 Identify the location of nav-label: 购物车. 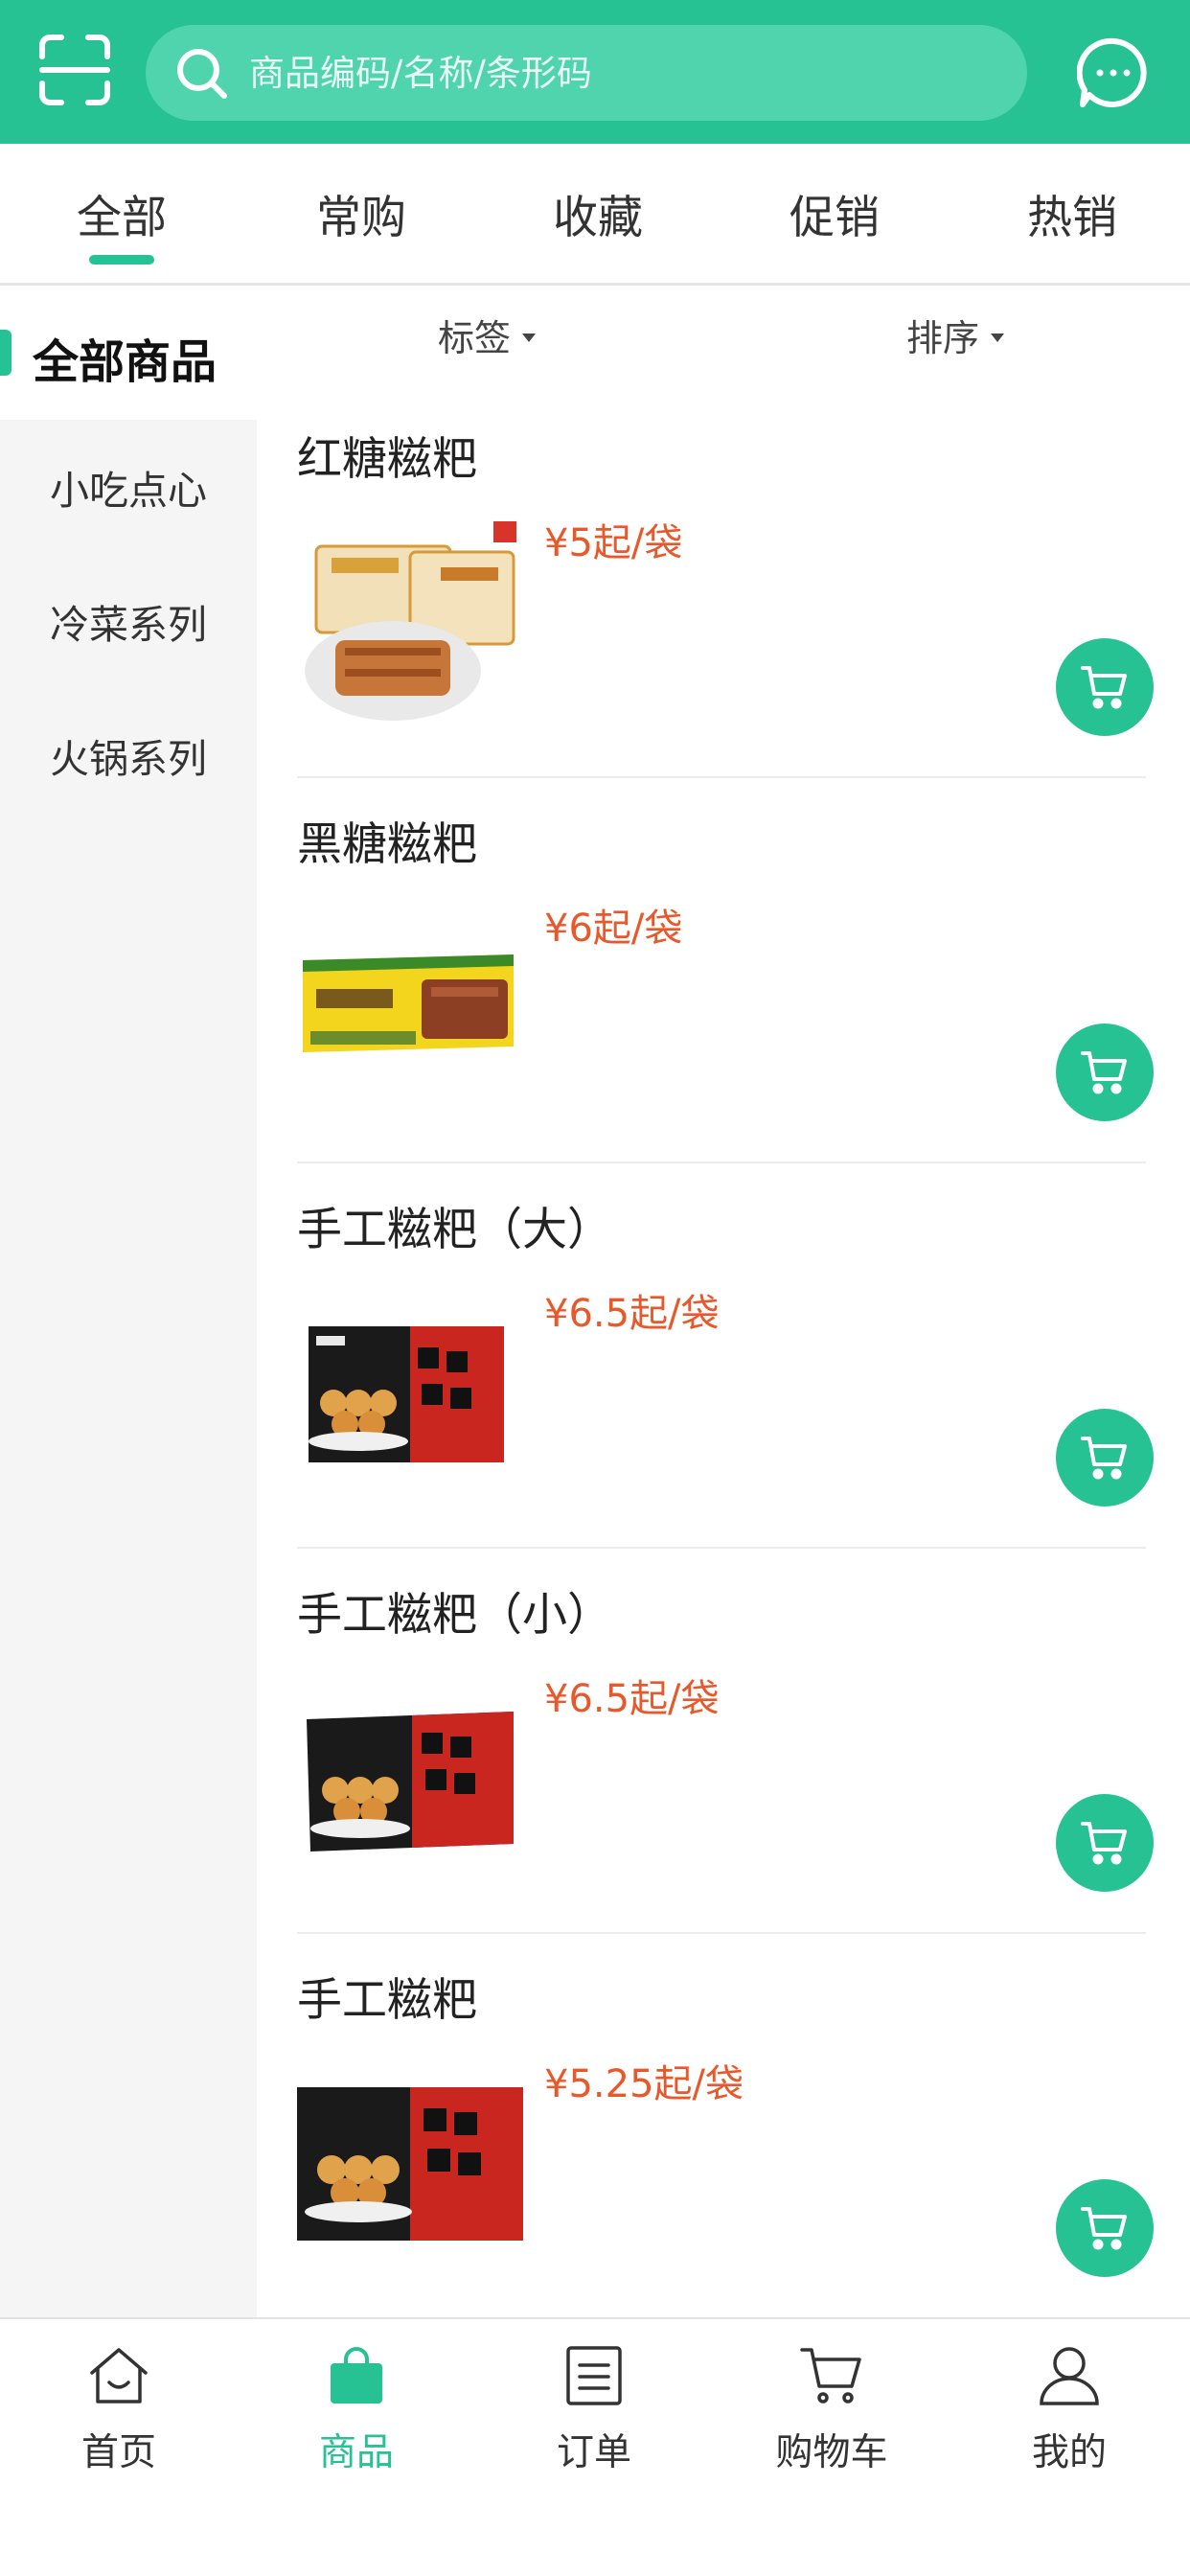
(832, 2452).